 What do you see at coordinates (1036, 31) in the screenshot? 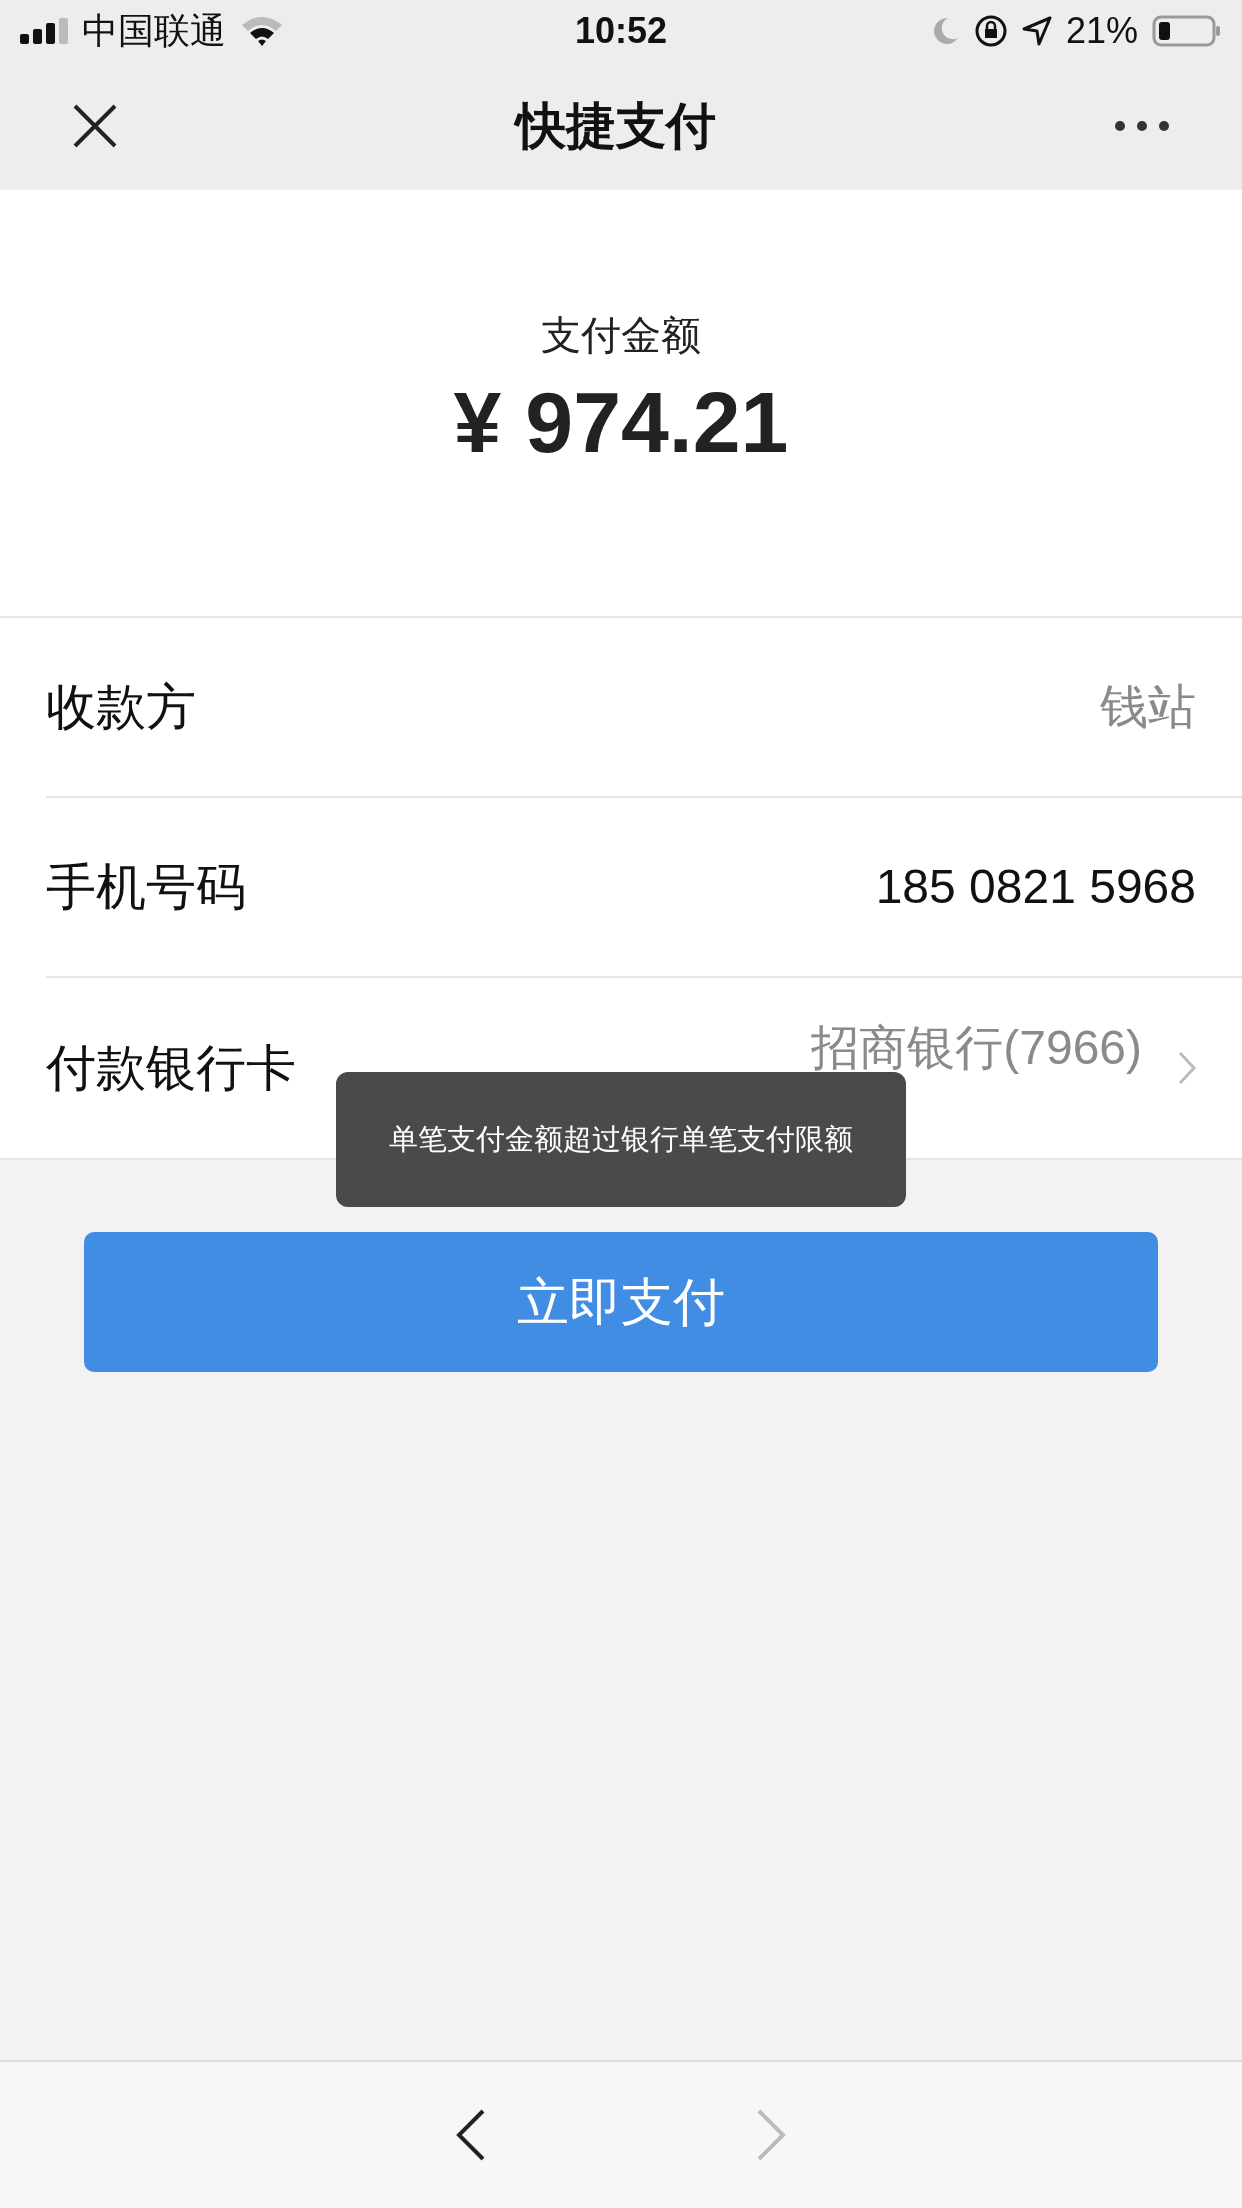
I see `location-icon` at bounding box center [1036, 31].